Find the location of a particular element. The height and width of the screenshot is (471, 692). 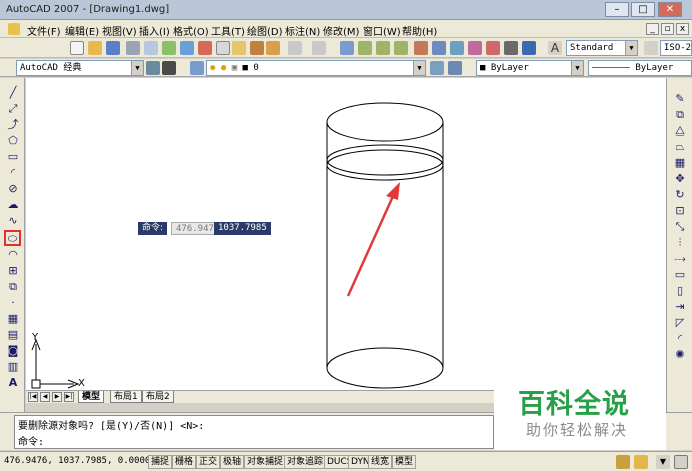

status-menu-icon: ▼ is located at coordinates (663, 462).